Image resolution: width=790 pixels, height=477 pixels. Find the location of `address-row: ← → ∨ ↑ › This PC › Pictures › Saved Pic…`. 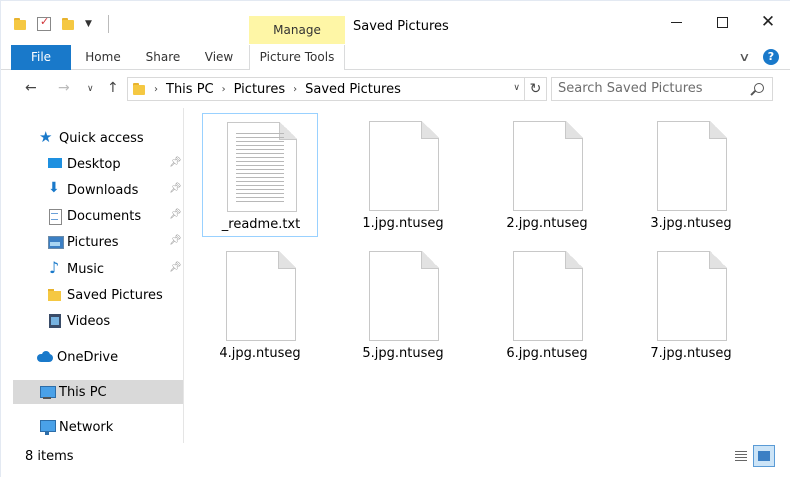

address-row: ← → ∨ ↑ › This PC › Pictures › Saved Pic… is located at coordinates (395, 89).